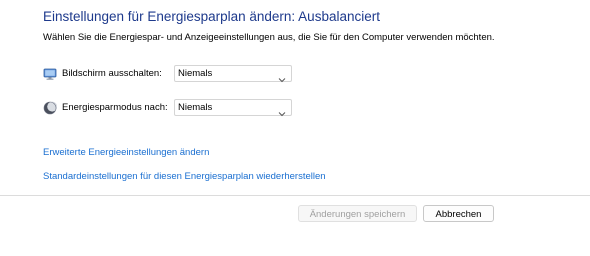  What do you see at coordinates (233, 108) in the screenshot?
I see `sleep-after-select: Niemals` at bounding box center [233, 108].